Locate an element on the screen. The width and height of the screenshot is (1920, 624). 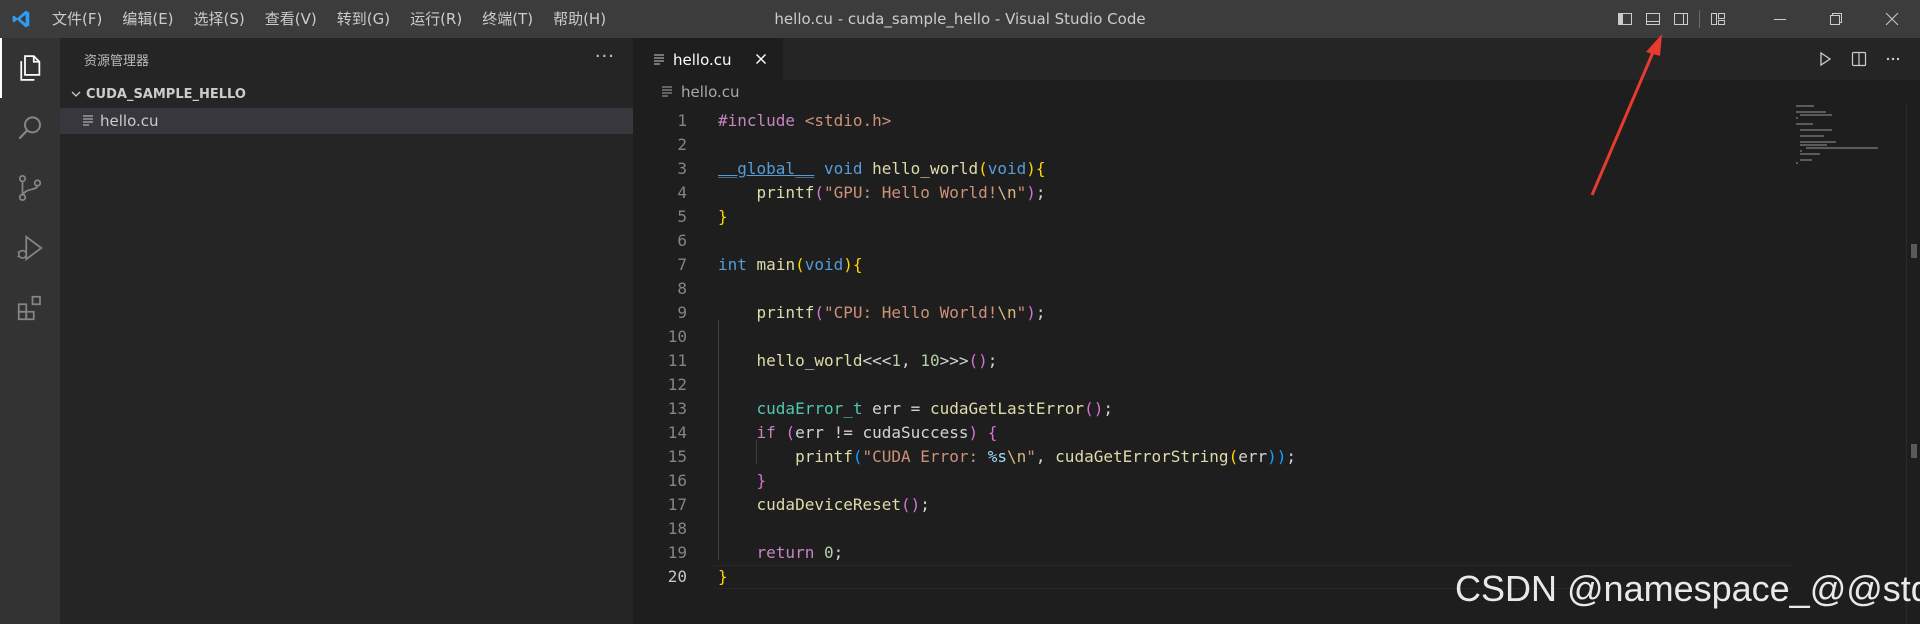
menu-view: 查看(V) is located at coordinates (291, 19).